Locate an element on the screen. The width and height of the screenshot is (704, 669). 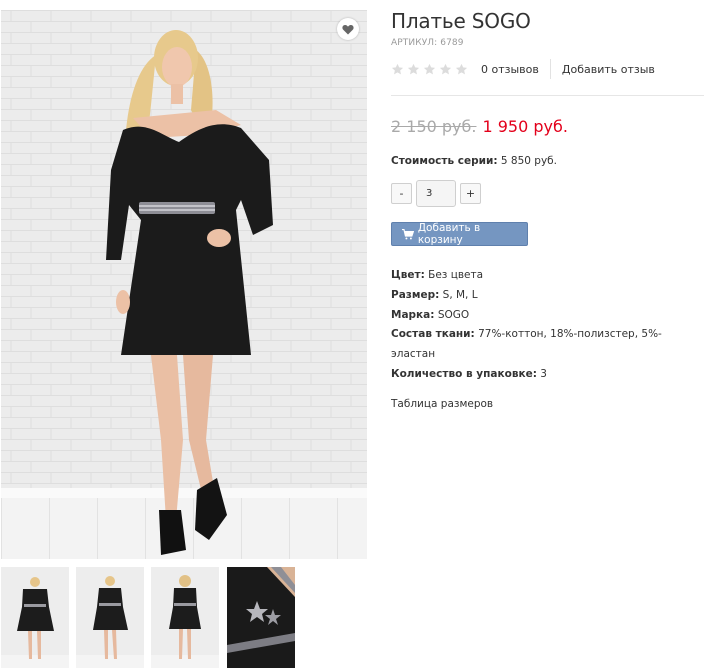
heart-icon is located at coordinates (348, 29).